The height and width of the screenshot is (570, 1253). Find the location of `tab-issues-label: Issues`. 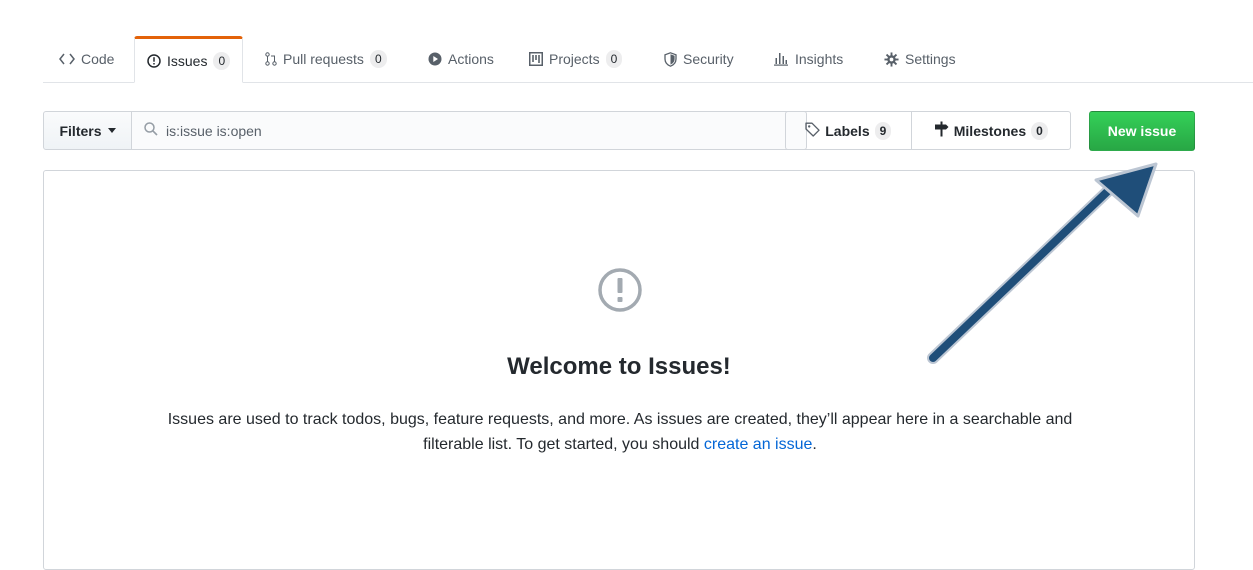

tab-issues-label: Issues is located at coordinates (187, 60).